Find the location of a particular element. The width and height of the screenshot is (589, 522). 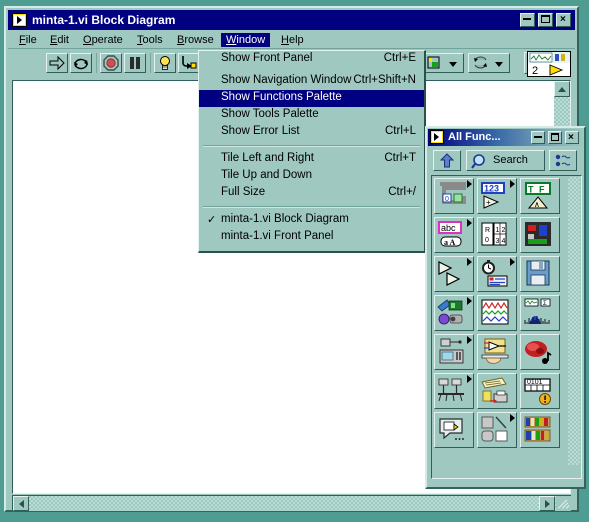

menu-help: Help is located at coordinates (292, 40).